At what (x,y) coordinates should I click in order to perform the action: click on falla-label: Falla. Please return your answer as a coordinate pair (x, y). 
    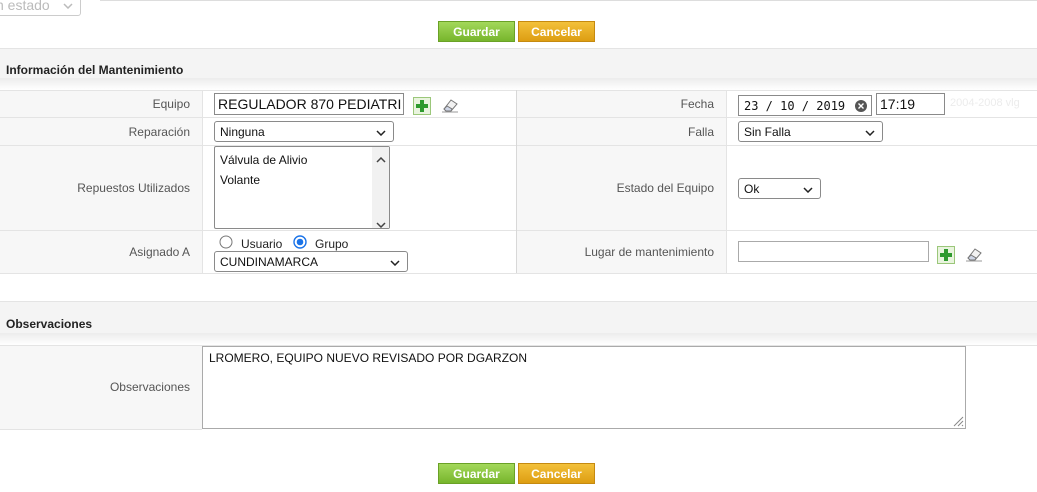
    Looking at the image, I should click on (700, 132).